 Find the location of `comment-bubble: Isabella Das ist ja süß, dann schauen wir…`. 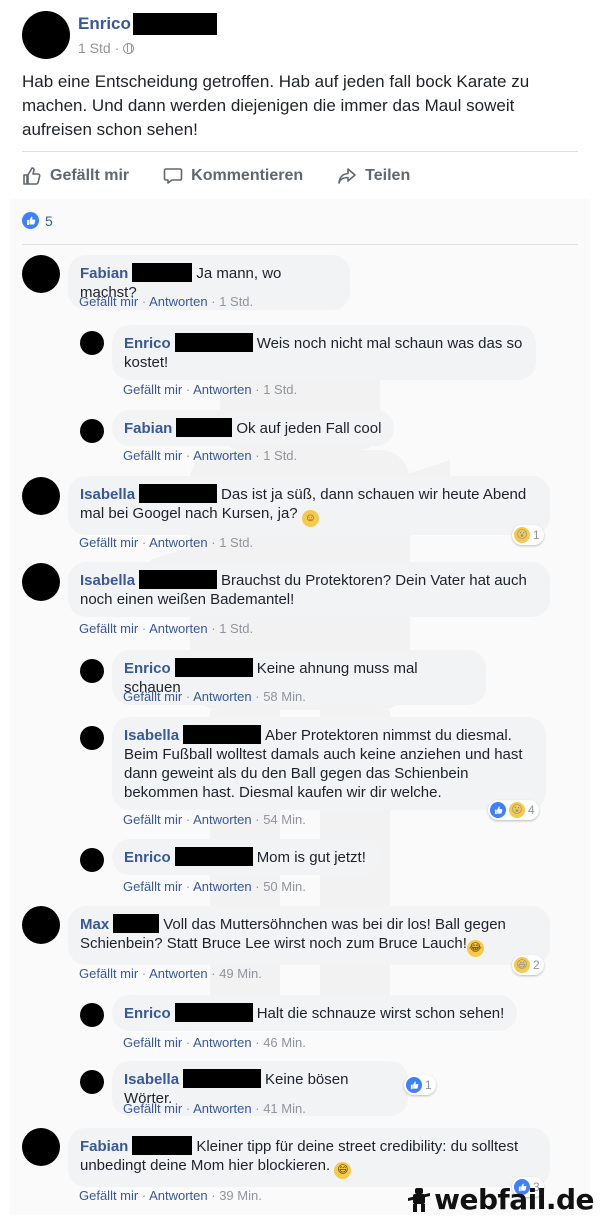

comment-bubble: Isabella Das ist ja süß, dann schauen wir… is located at coordinates (309, 505).